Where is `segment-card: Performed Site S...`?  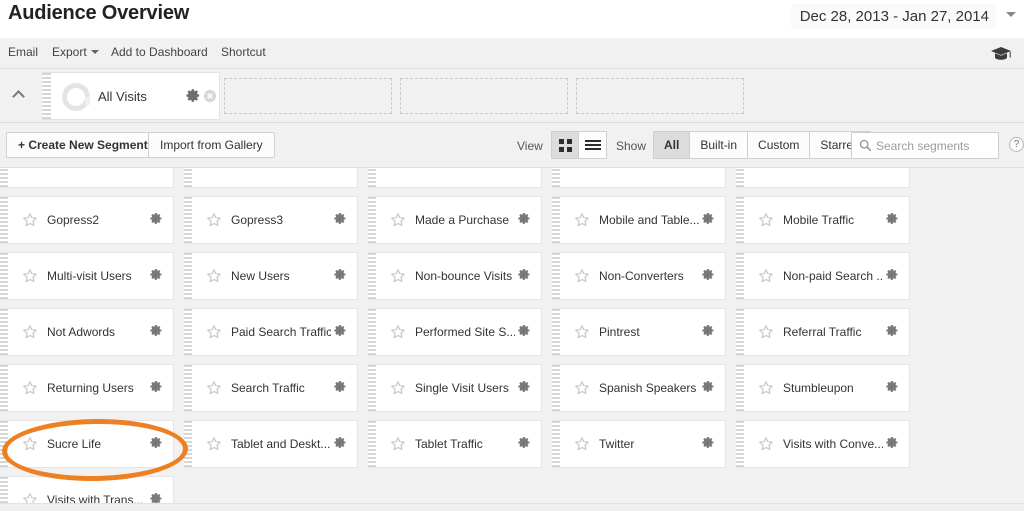 segment-card: Performed Site S... is located at coordinates (455, 332).